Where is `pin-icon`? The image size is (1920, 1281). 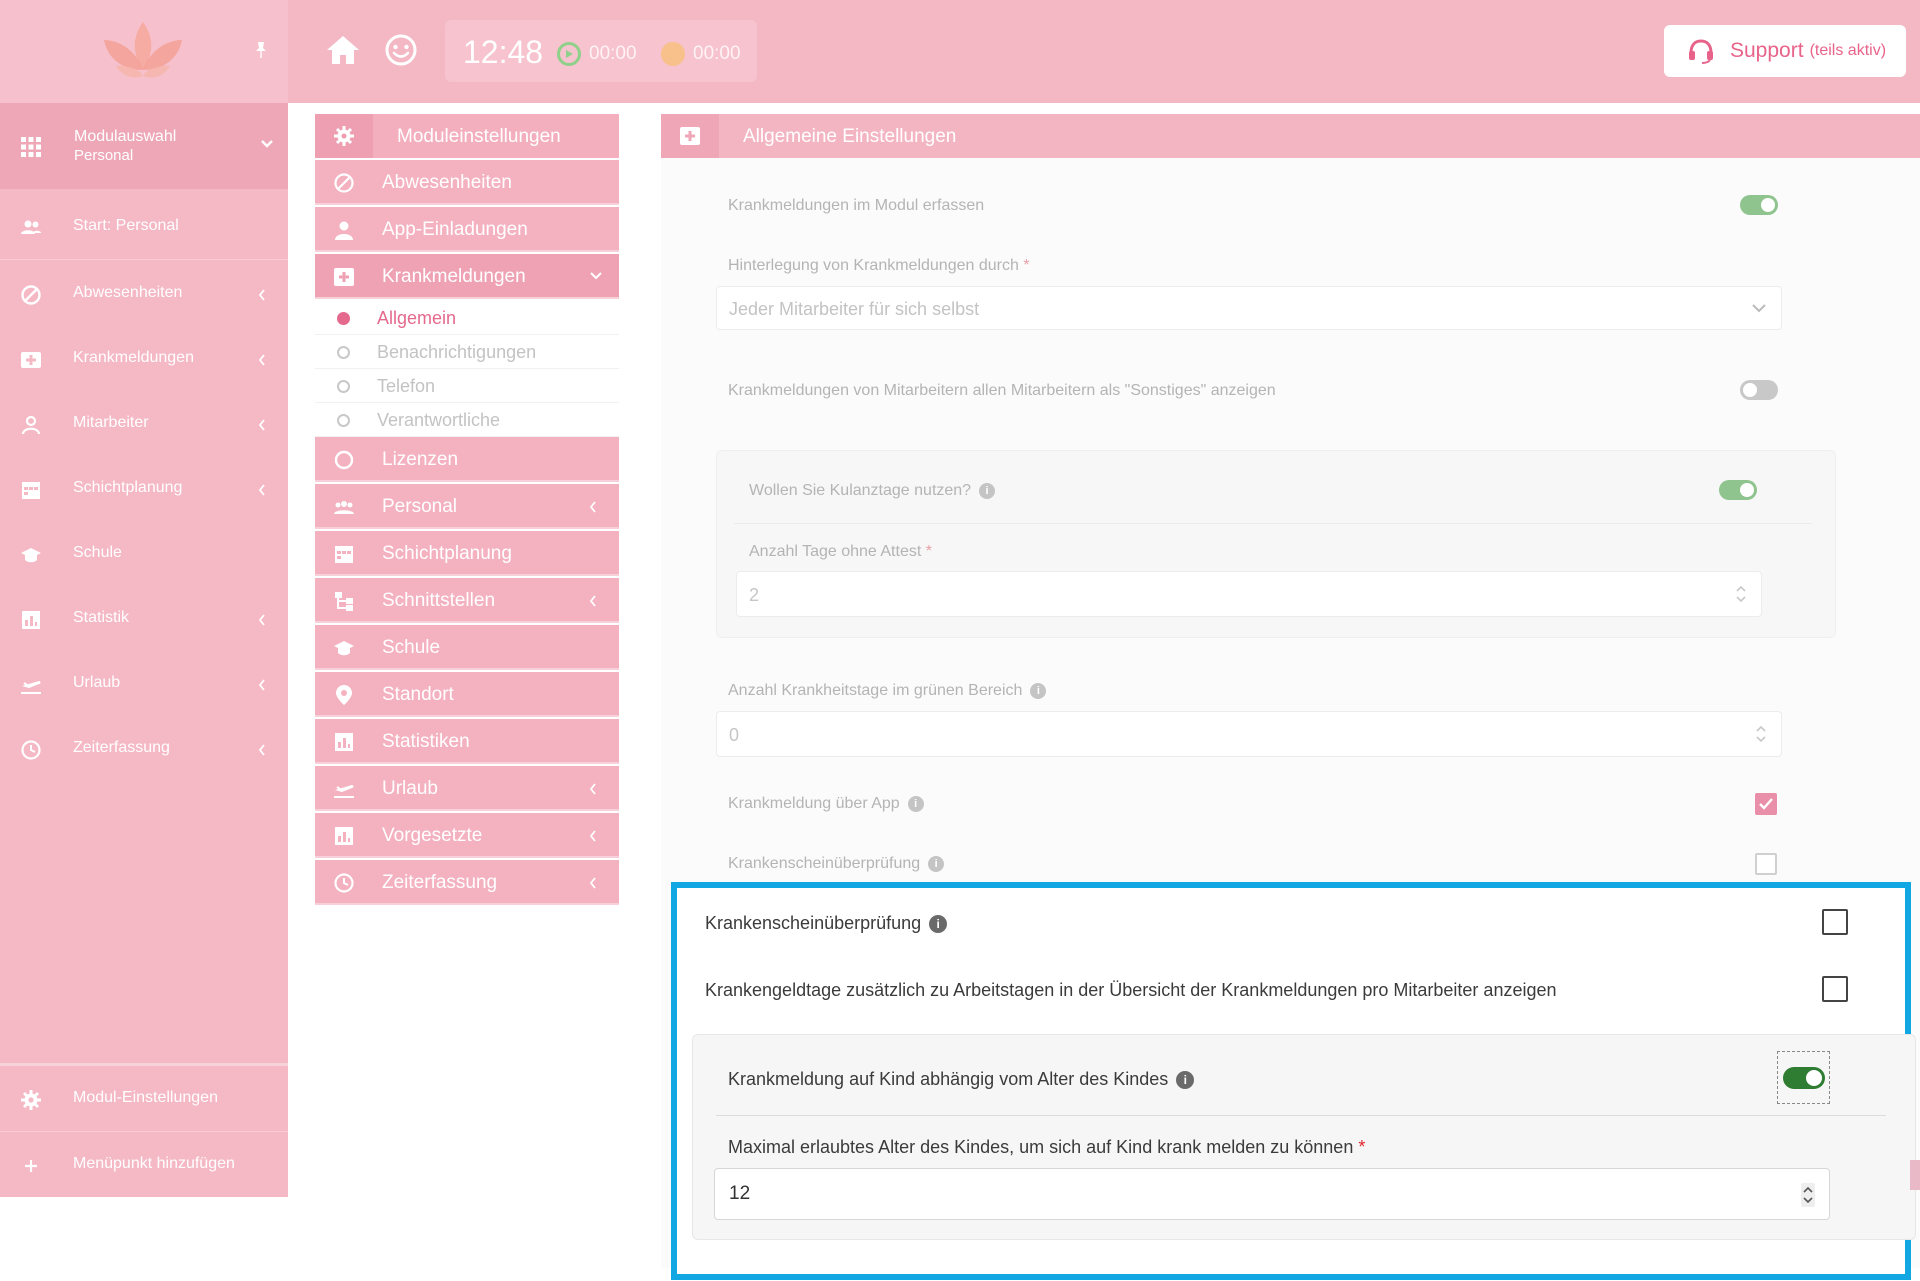
pin-icon is located at coordinates (261, 50).